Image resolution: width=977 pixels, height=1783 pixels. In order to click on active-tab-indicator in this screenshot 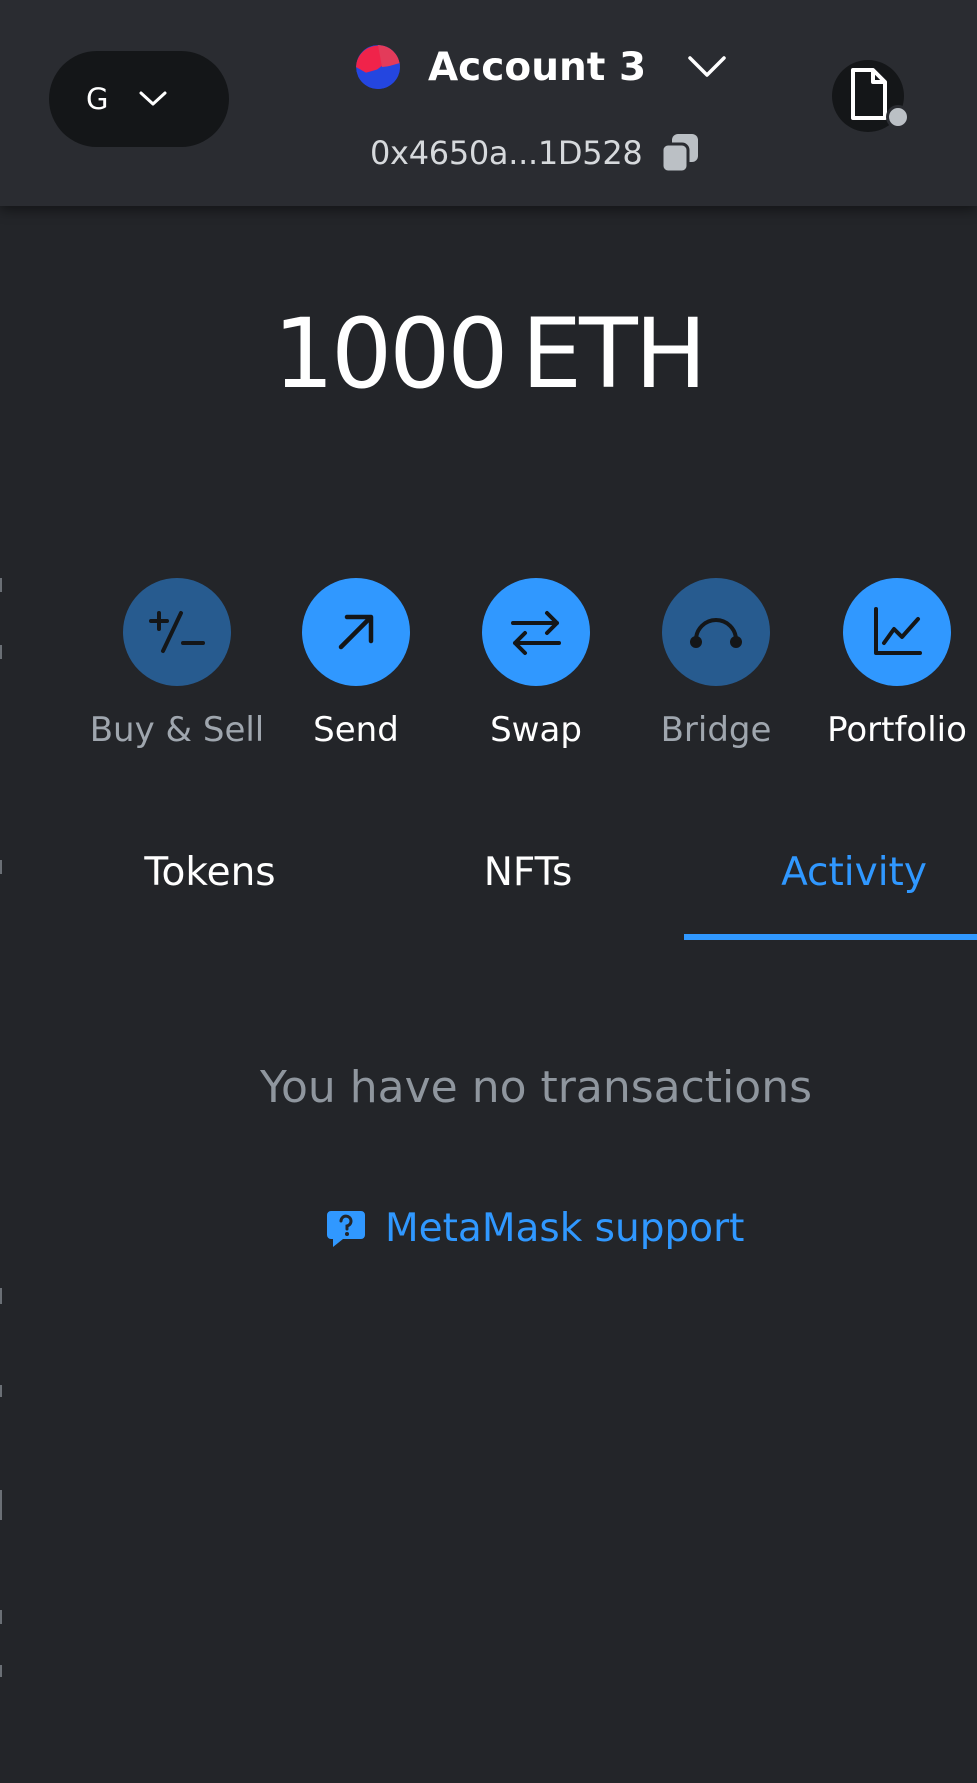, I will do `click(830, 937)`.